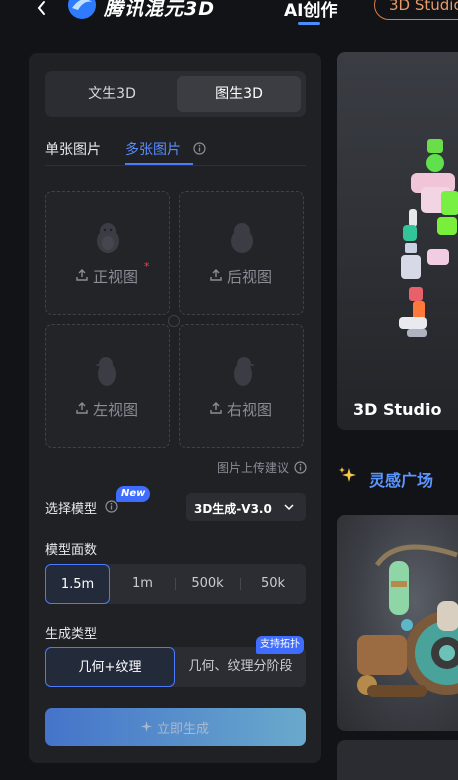 The height and width of the screenshot is (780, 458). I want to click on front-view-upload: 正视图 *, so click(107, 253).